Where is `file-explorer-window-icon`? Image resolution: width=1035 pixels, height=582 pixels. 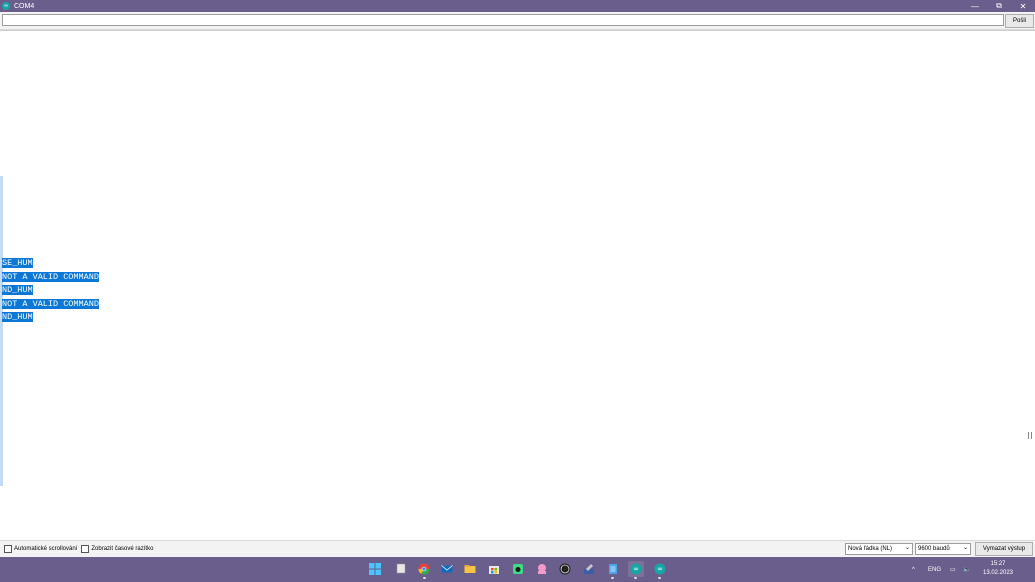 file-explorer-window-icon is located at coordinates (401, 569).